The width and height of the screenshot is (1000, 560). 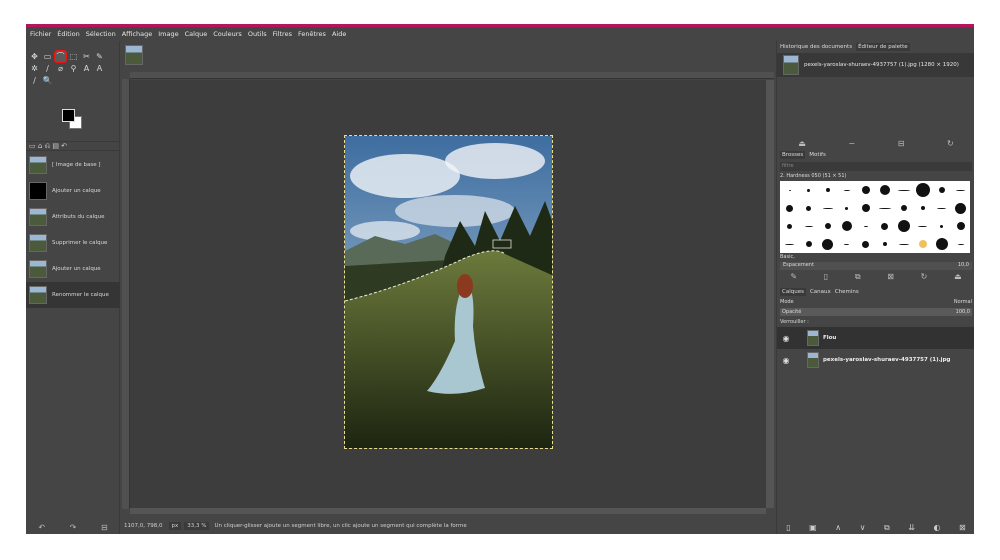 I want to click on merge-layer-icon: ⇊, so click(x=911, y=528).